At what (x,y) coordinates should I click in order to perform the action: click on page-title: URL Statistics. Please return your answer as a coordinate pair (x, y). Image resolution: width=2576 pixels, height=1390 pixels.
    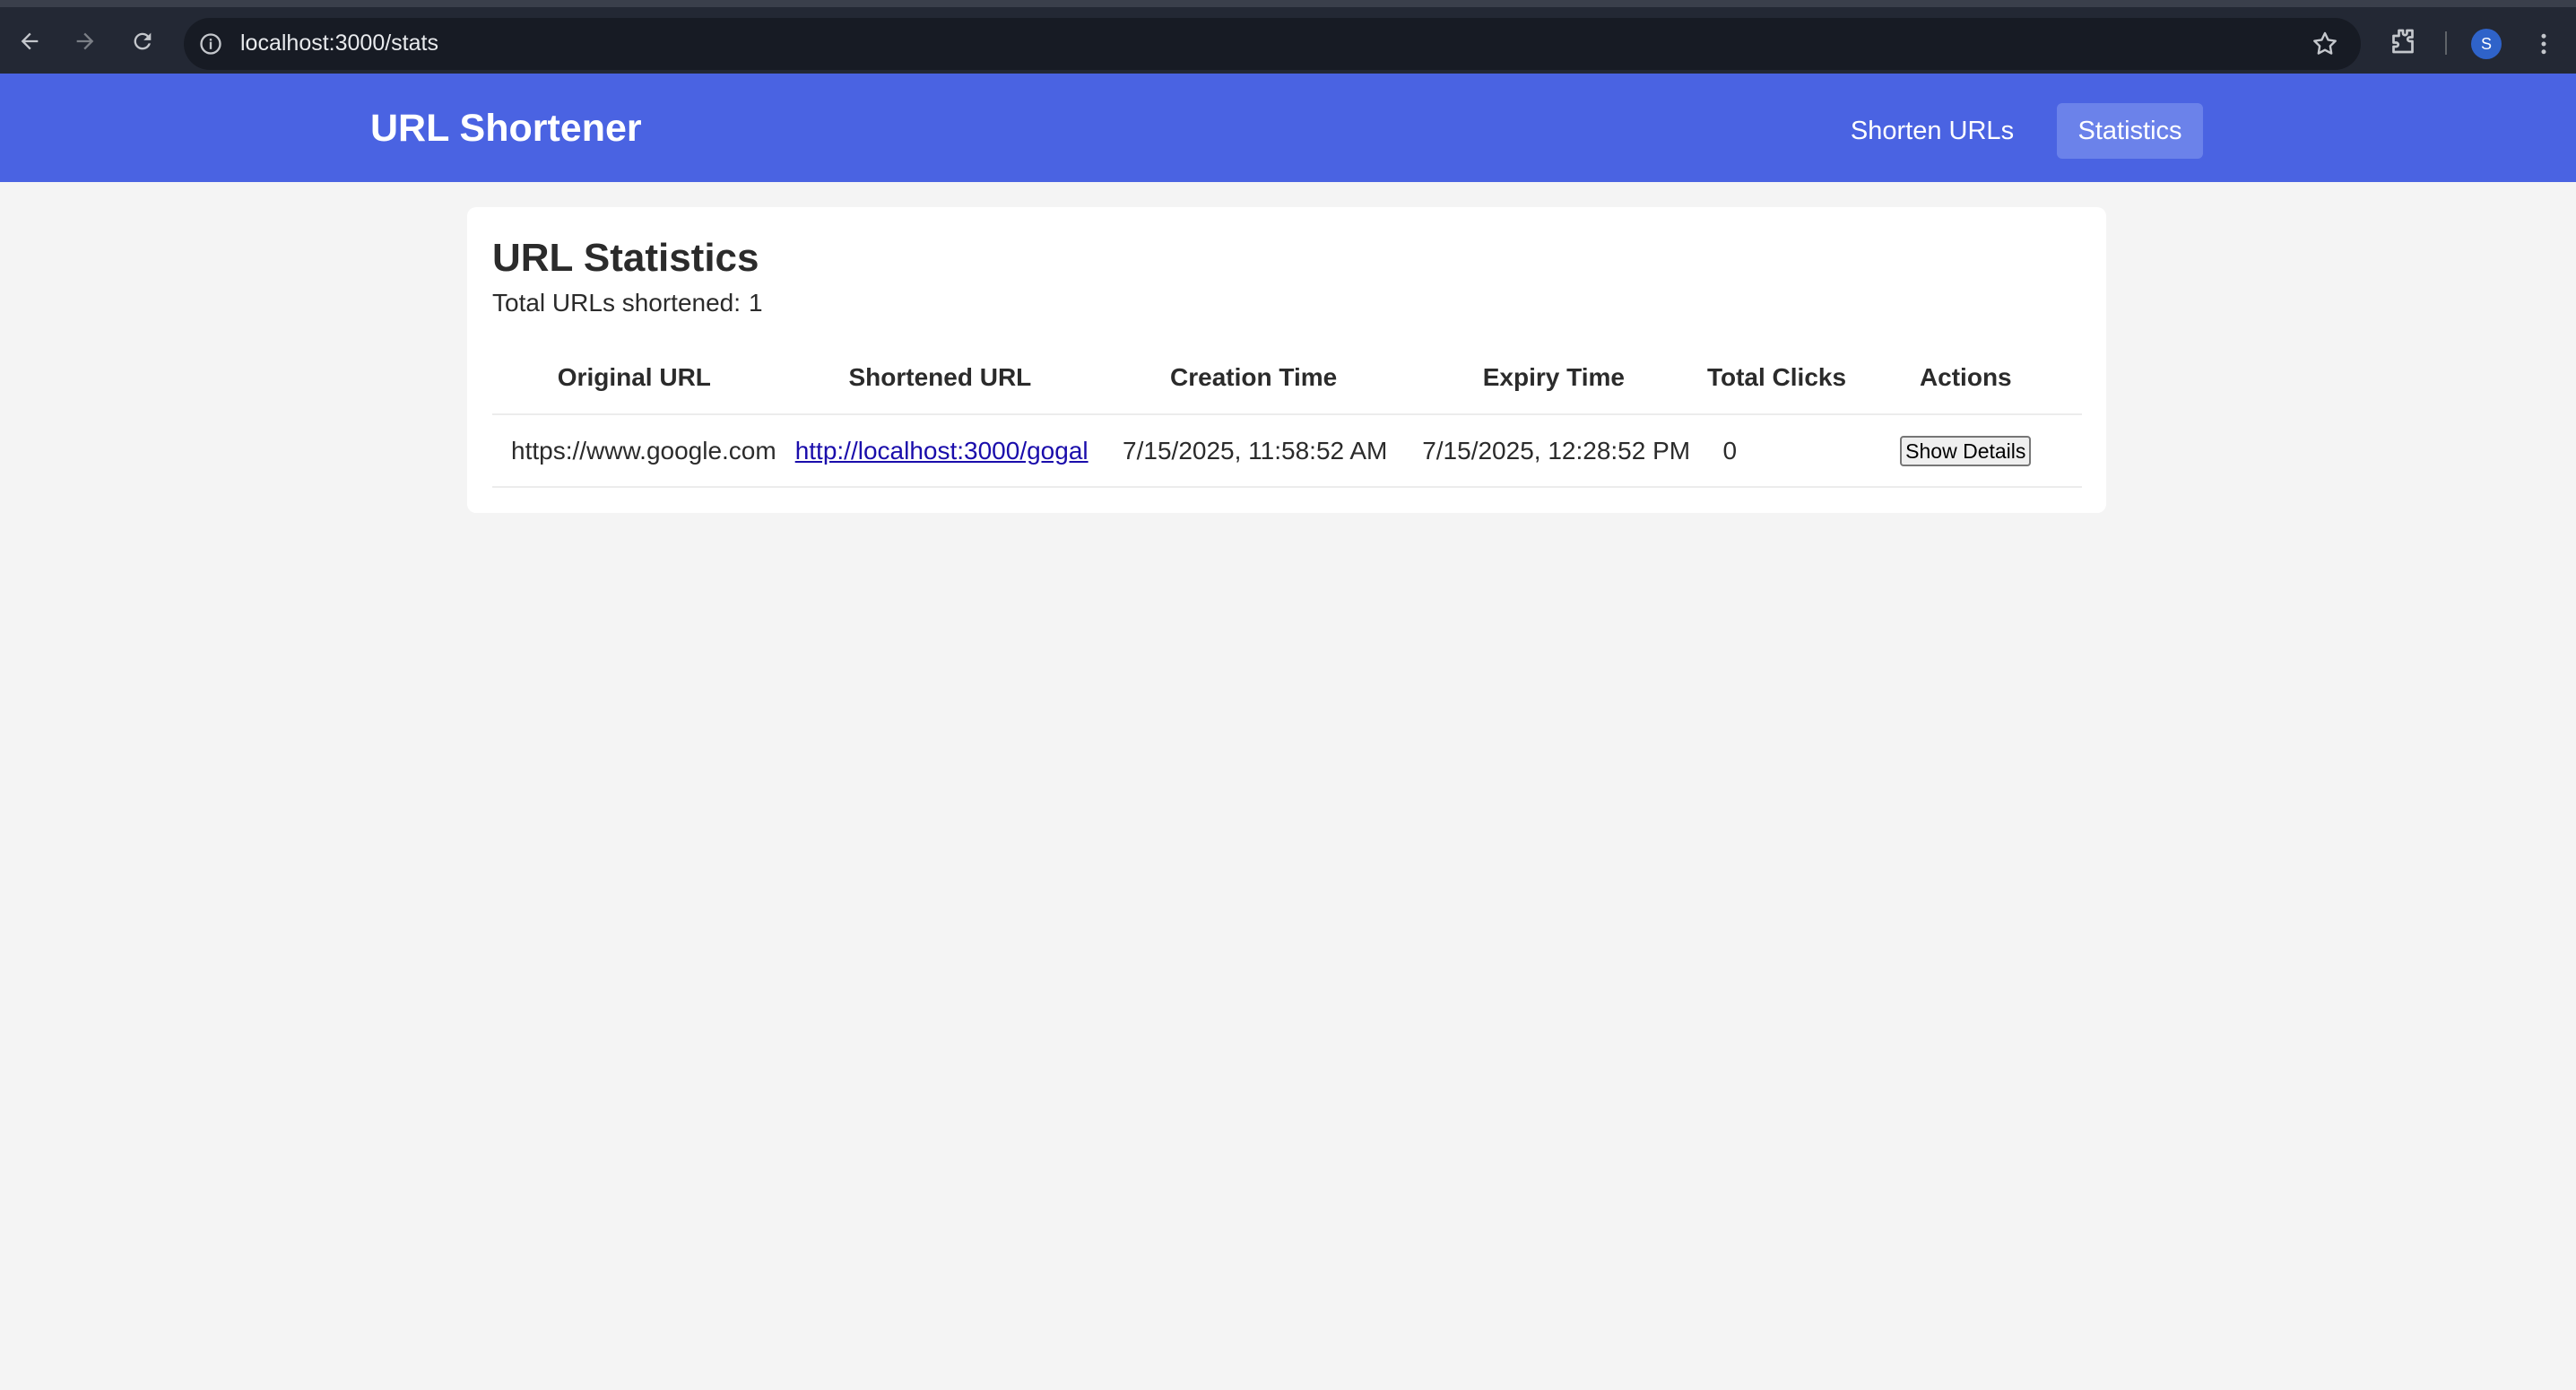
    Looking at the image, I should click on (625, 258).